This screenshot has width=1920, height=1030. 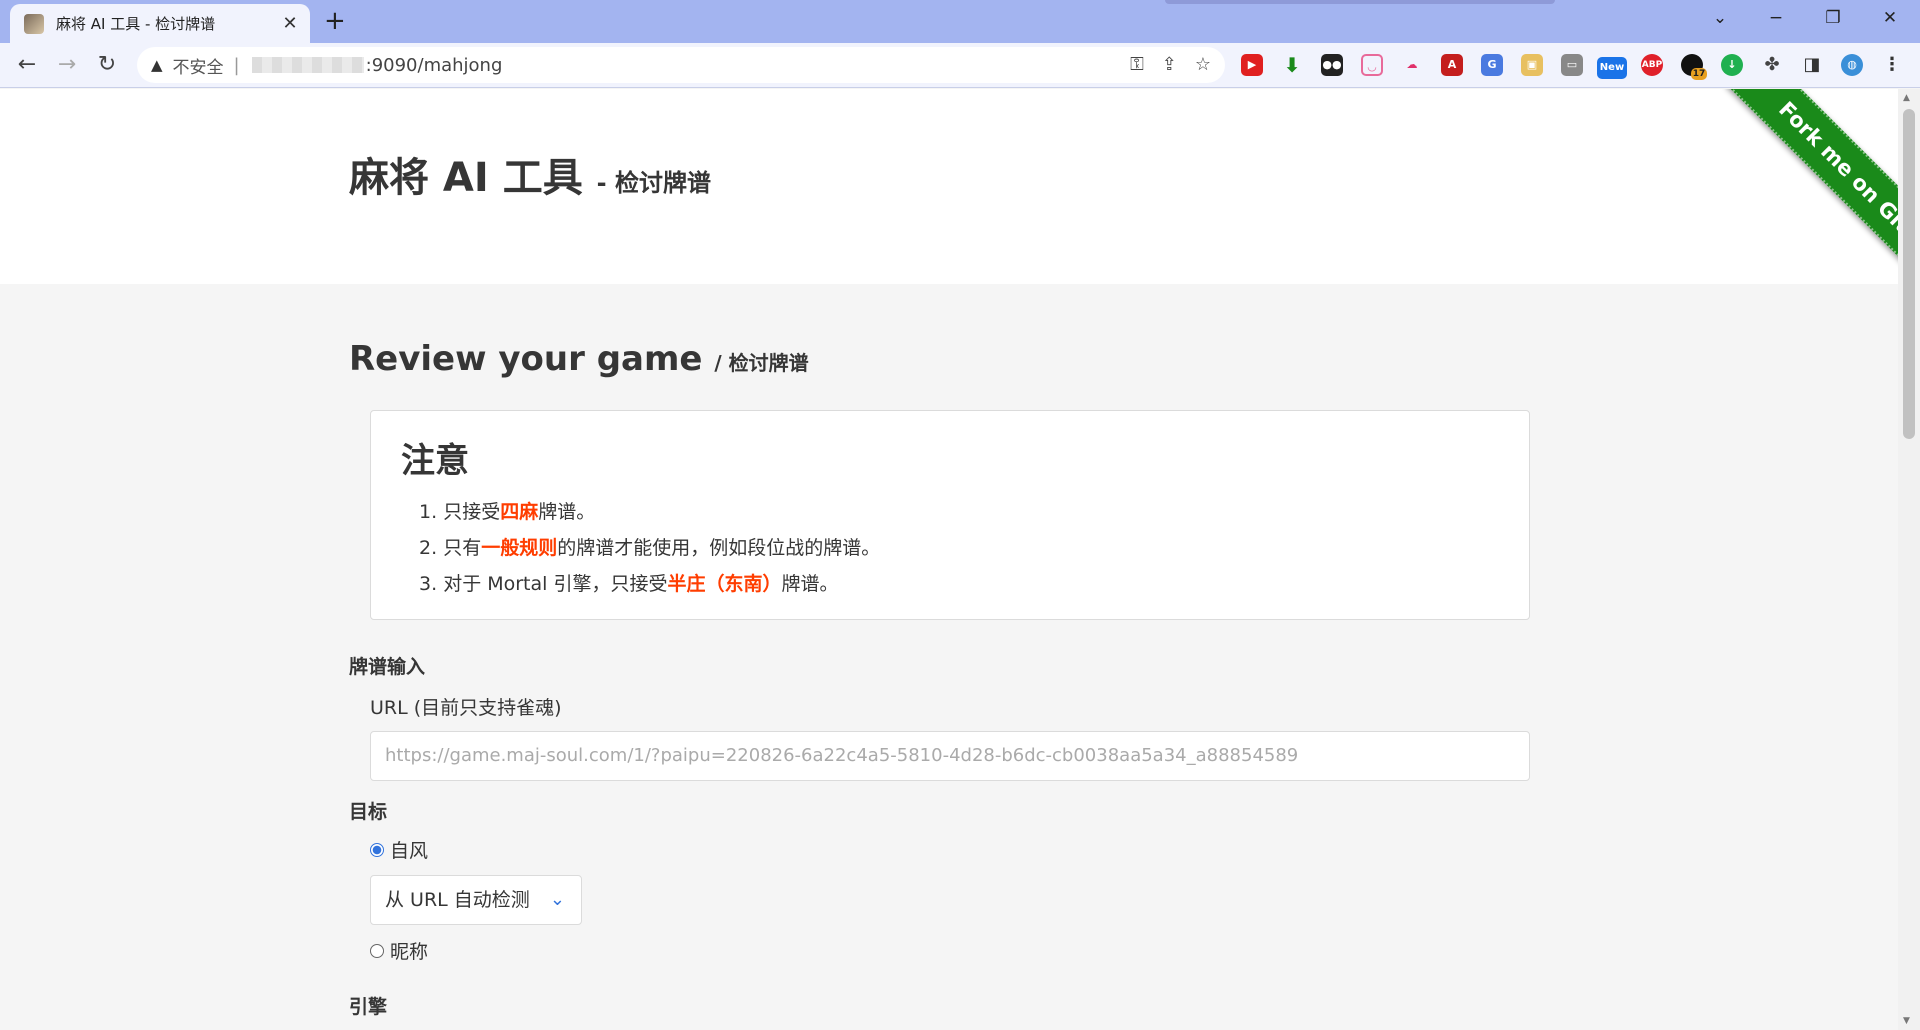 What do you see at coordinates (198, 65) in the screenshot?
I see `security-label: 不安全` at bounding box center [198, 65].